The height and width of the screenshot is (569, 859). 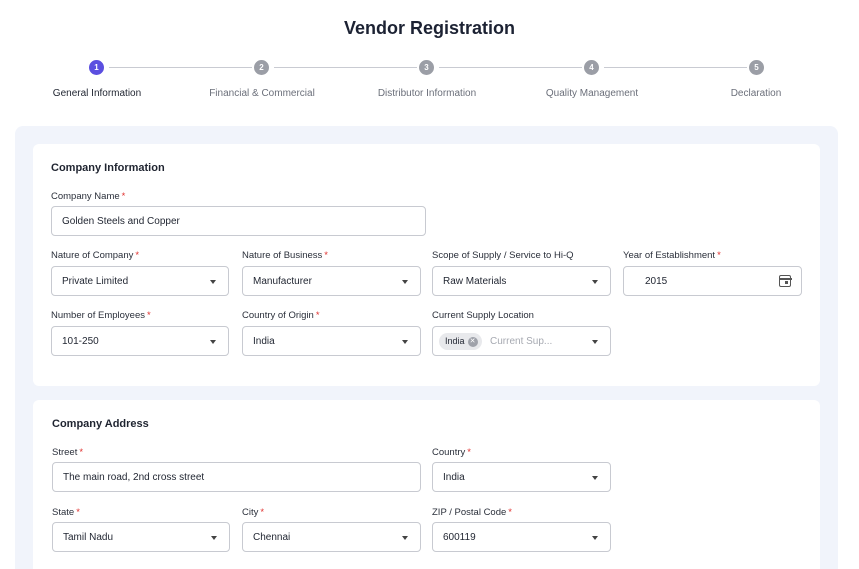 What do you see at coordinates (451, 452) in the screenshot?
I see `country-label: Country *` at bounding box center [451, 452].